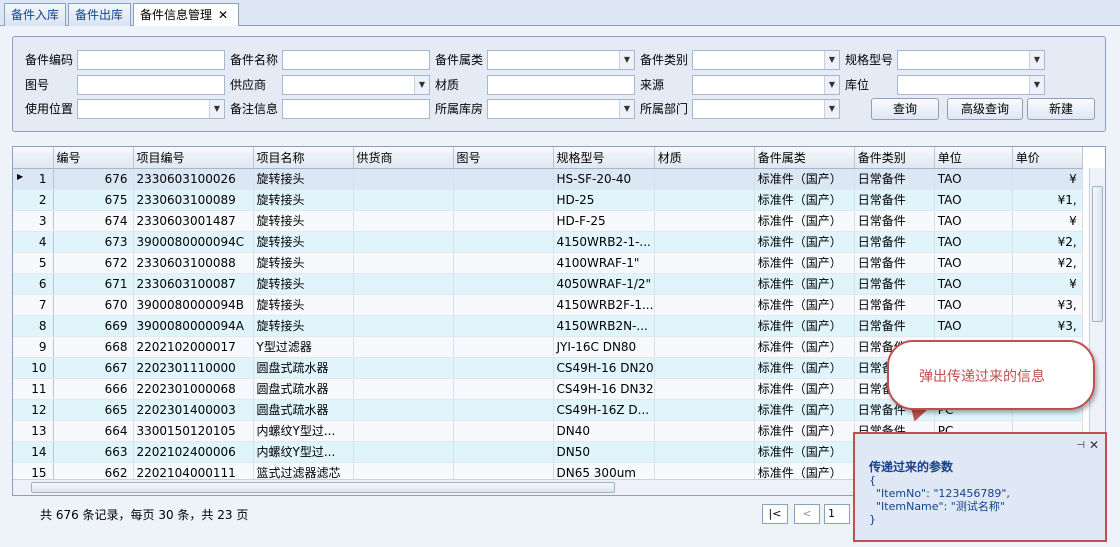 The width and height of the screenshot is (1120, 547). I want to click on tab-parts-inbound: 备件入库, so click(35, 14).